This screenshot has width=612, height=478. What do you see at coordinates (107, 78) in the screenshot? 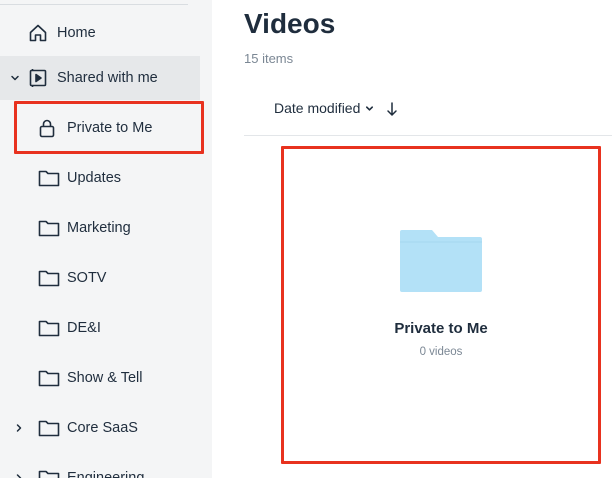
I see `sidebar-item-label: Shared with me` at bounding box center [107, 78].